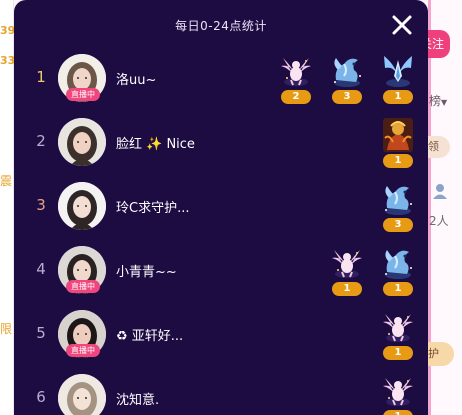 This screenshot has height=415, width=462. What do you see at coordinates (6, 329) in the screenshot?
I see `background-left-text: 限` at bounding box center [6, 329].